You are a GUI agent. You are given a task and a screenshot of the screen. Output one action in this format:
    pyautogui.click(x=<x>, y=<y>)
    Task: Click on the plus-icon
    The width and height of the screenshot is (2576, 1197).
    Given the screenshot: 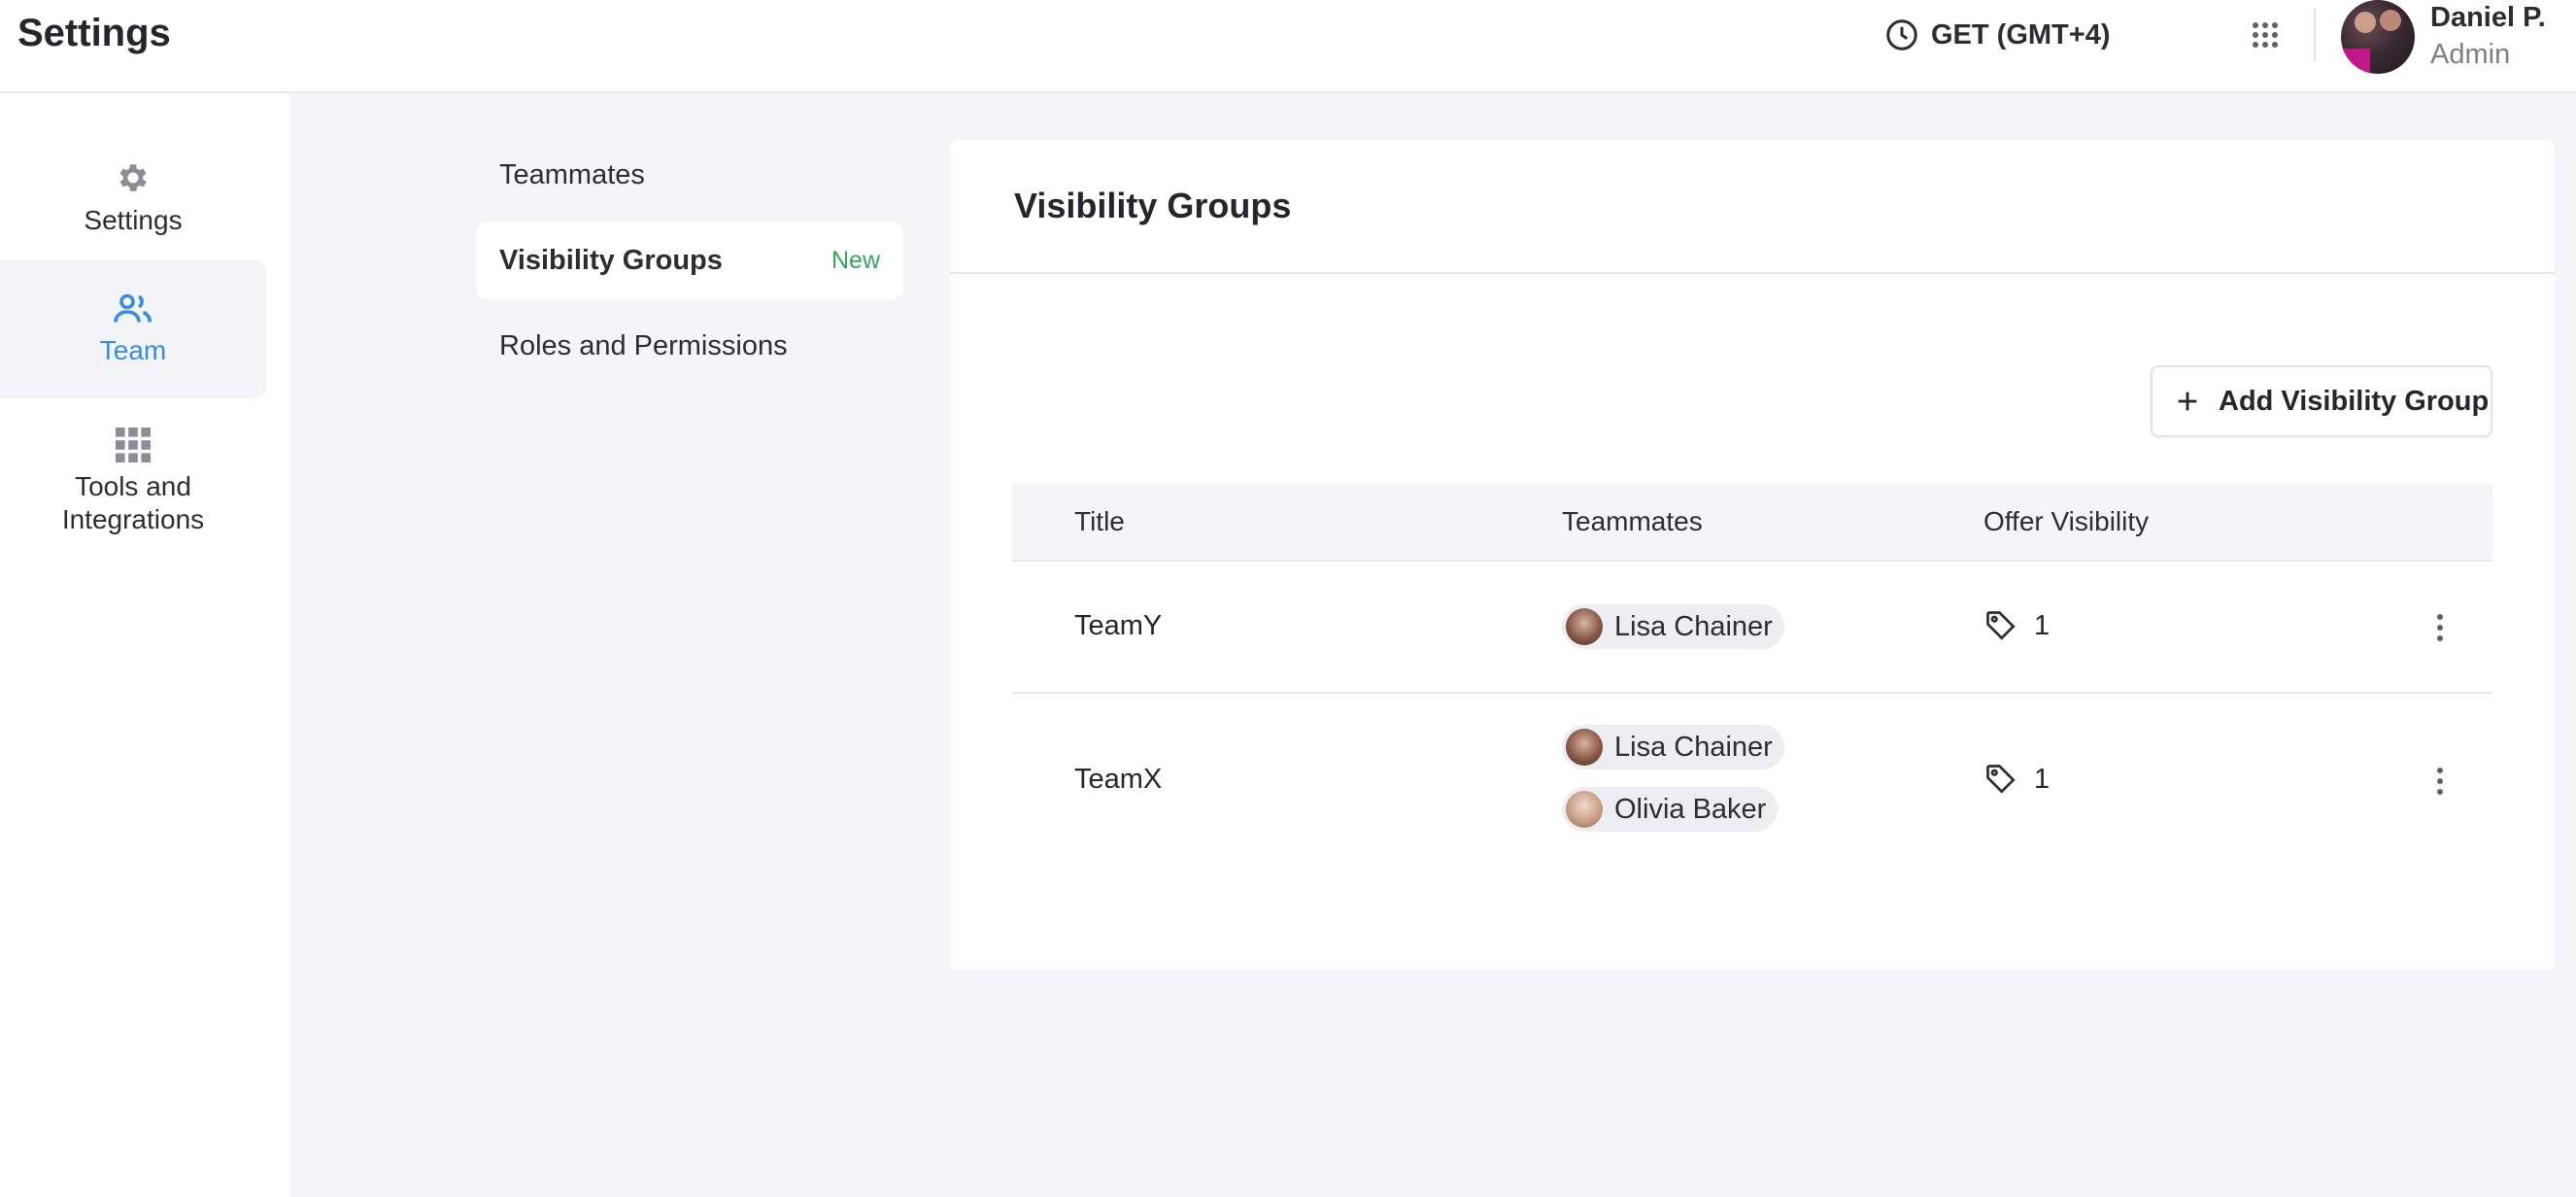 What is the action you would take?
    pyautogui.click(x=2187, y=401)
    